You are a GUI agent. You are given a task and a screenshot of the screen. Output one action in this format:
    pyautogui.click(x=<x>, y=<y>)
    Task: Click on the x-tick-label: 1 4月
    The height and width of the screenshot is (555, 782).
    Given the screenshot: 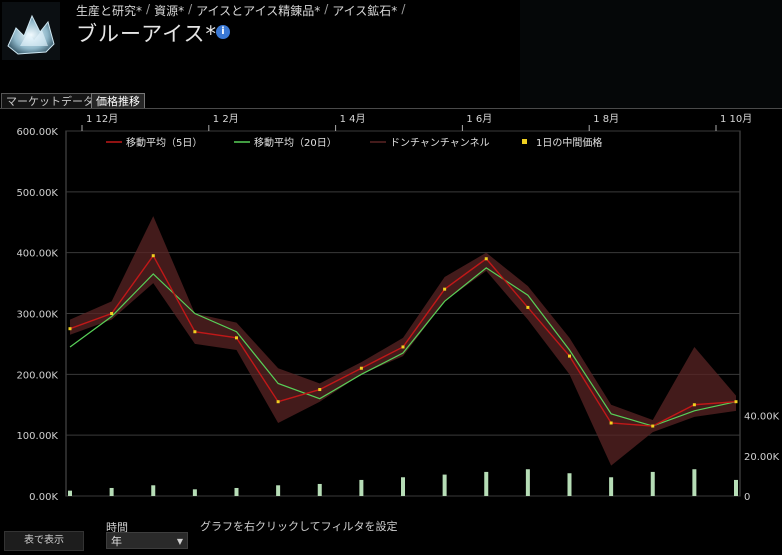 What is the action you would take?
    pyautogui.click(x=353, y=119)
    